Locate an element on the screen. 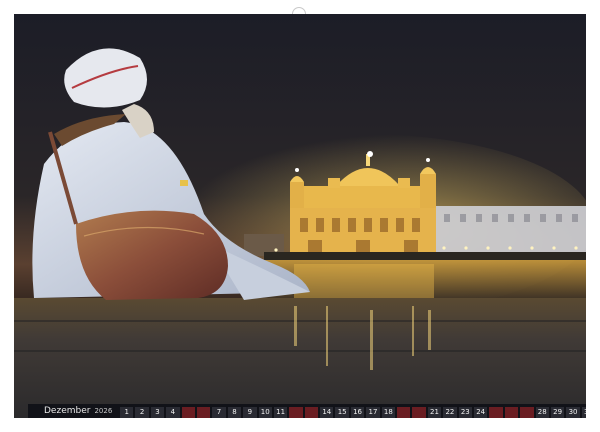  day-cell: 9 is located at coordinates (250, 412).